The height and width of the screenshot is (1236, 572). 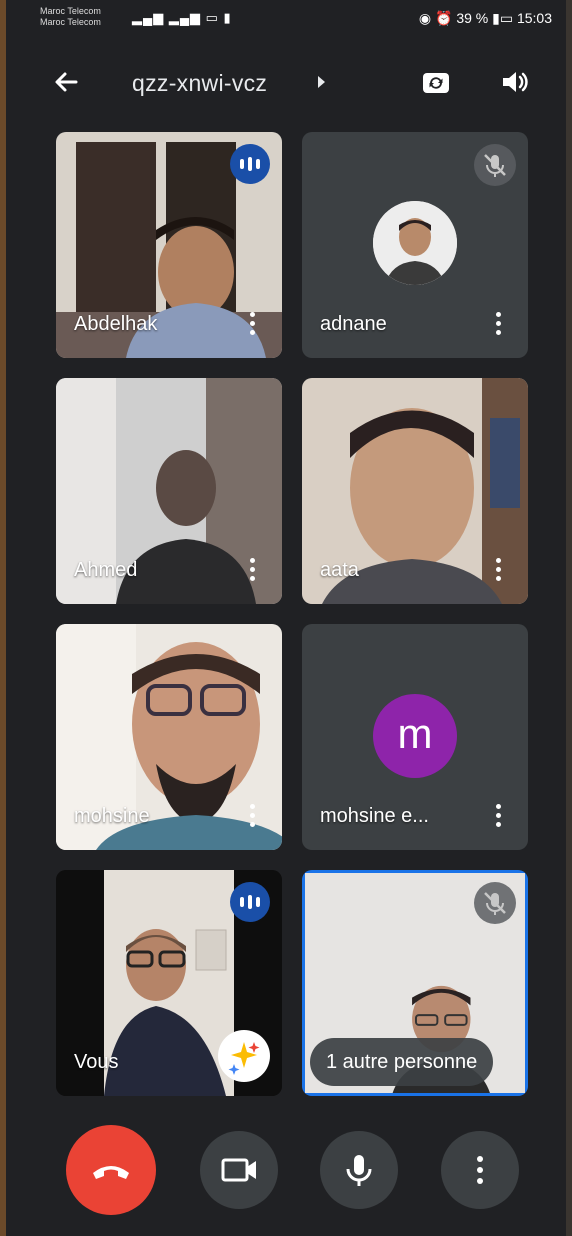 I want to click on participant-avatar-letter: m, so click(x=415, y=736).